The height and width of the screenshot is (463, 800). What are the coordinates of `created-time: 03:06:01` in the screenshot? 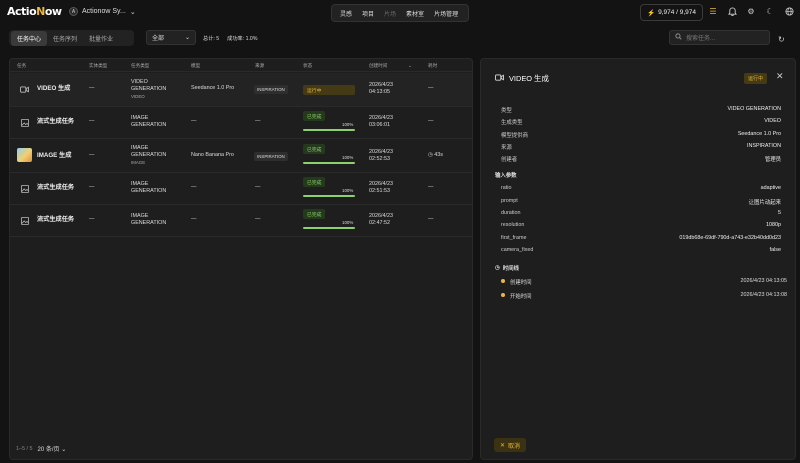 It's located at (379, 125).